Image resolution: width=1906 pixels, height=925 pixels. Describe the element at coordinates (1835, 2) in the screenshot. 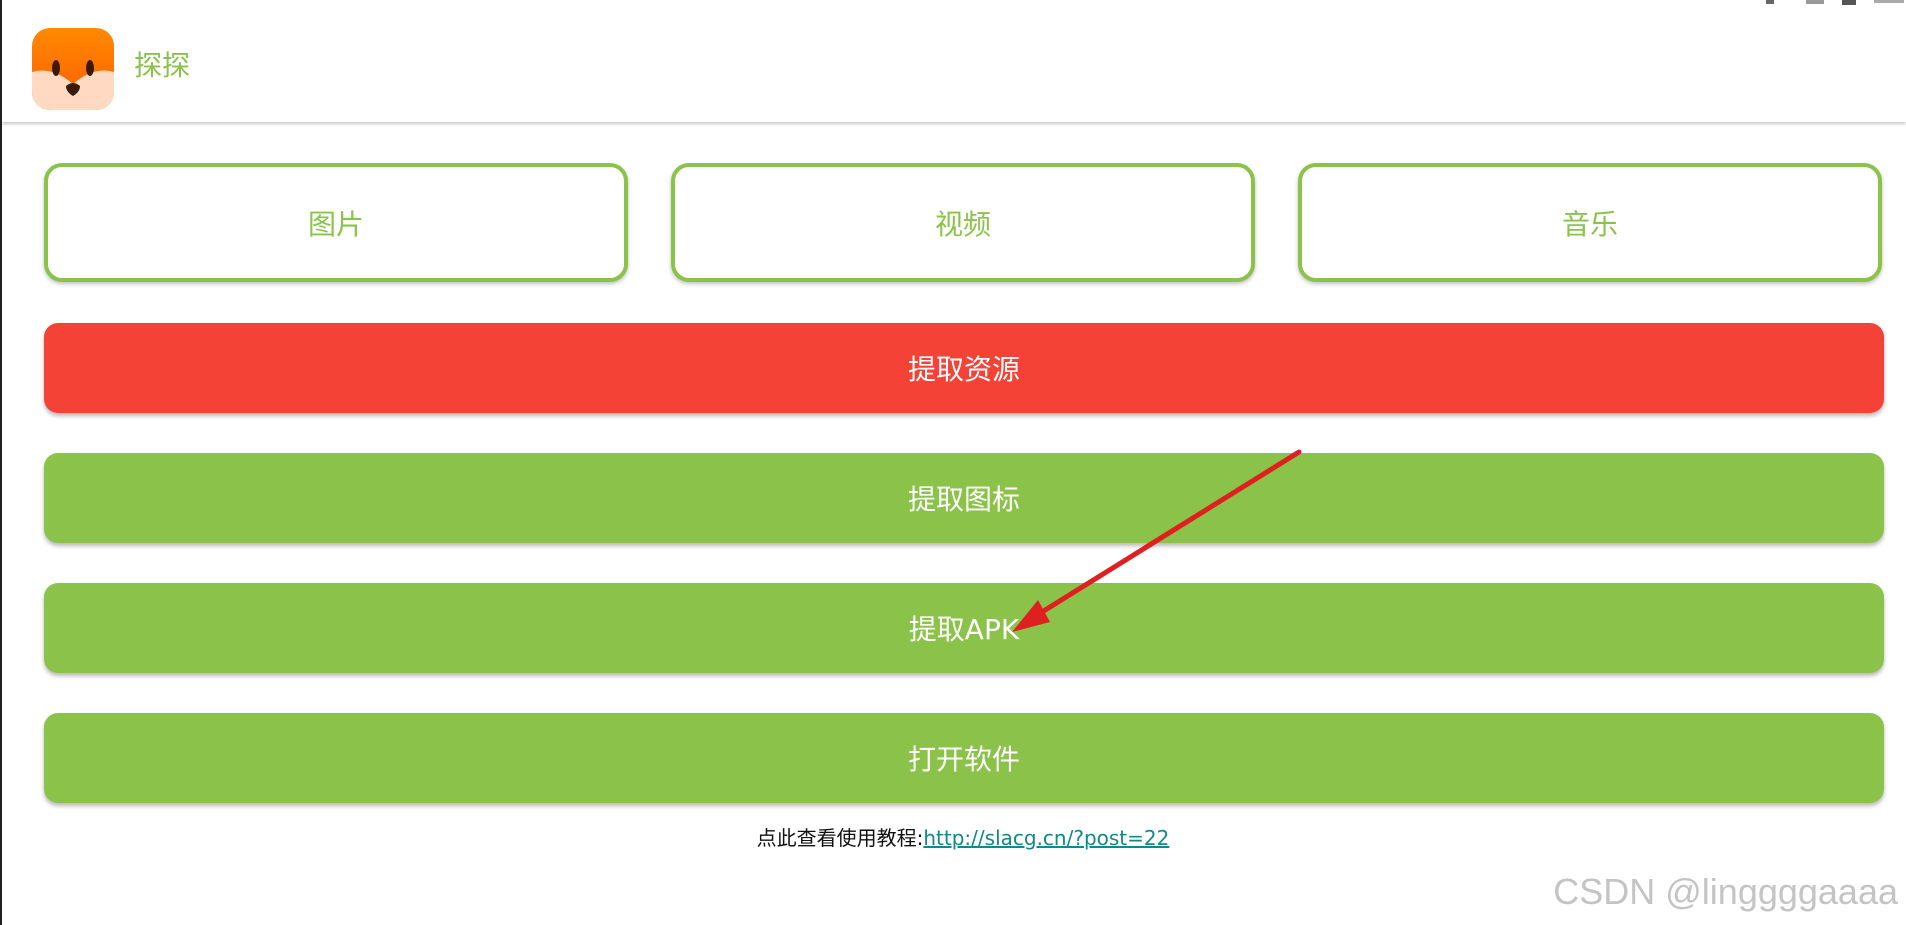

I see `status-bar-icons` at that location.